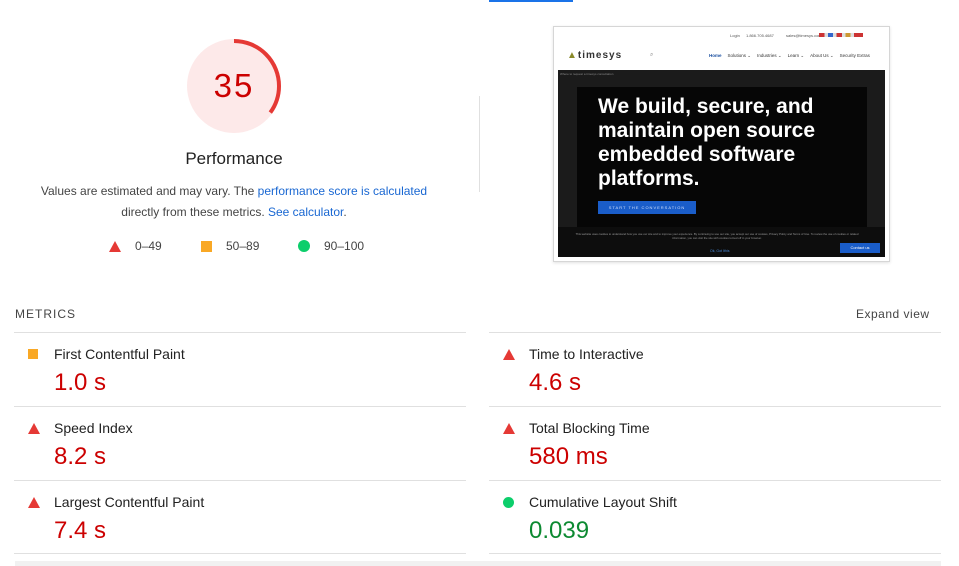  Describe the element at coordinates (243, 246) in the screenshot. I see `legend-average-label: 50–89` at that location.